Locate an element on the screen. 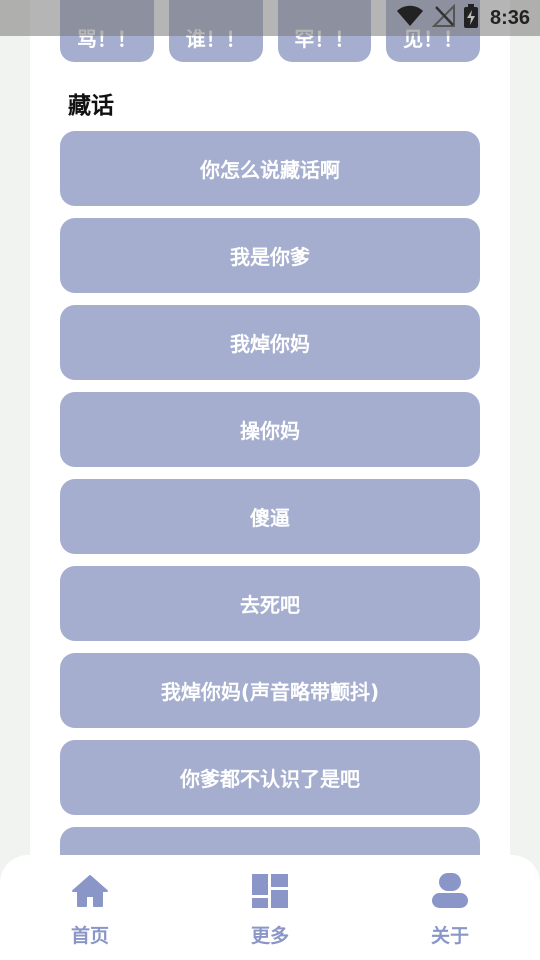  nav-label-home: 首页 is located at coordinates (89, 936).